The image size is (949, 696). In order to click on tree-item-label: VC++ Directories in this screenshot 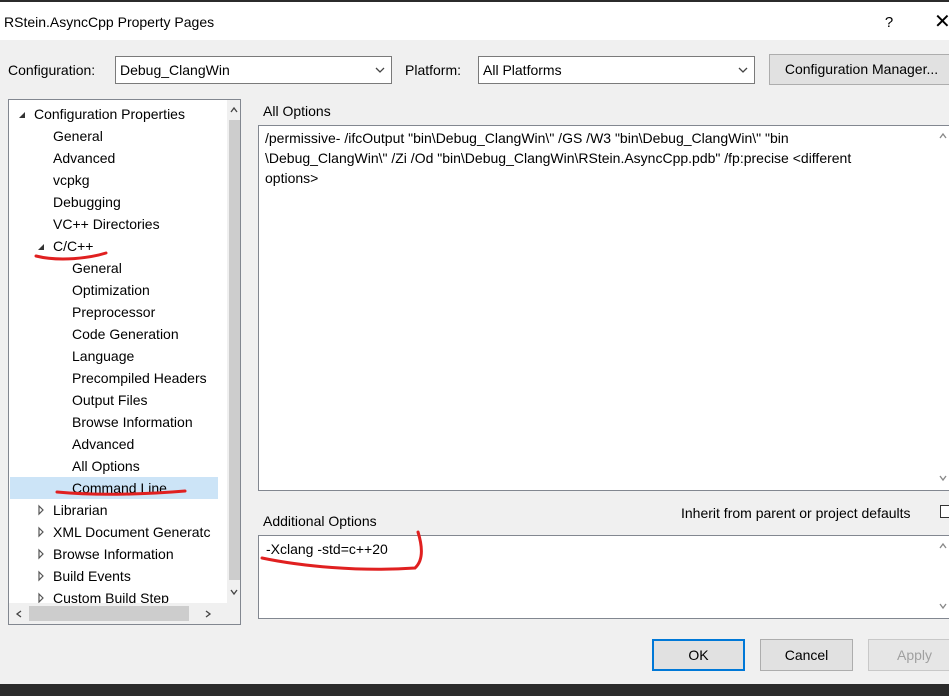, I will do `click(106, 224)`.